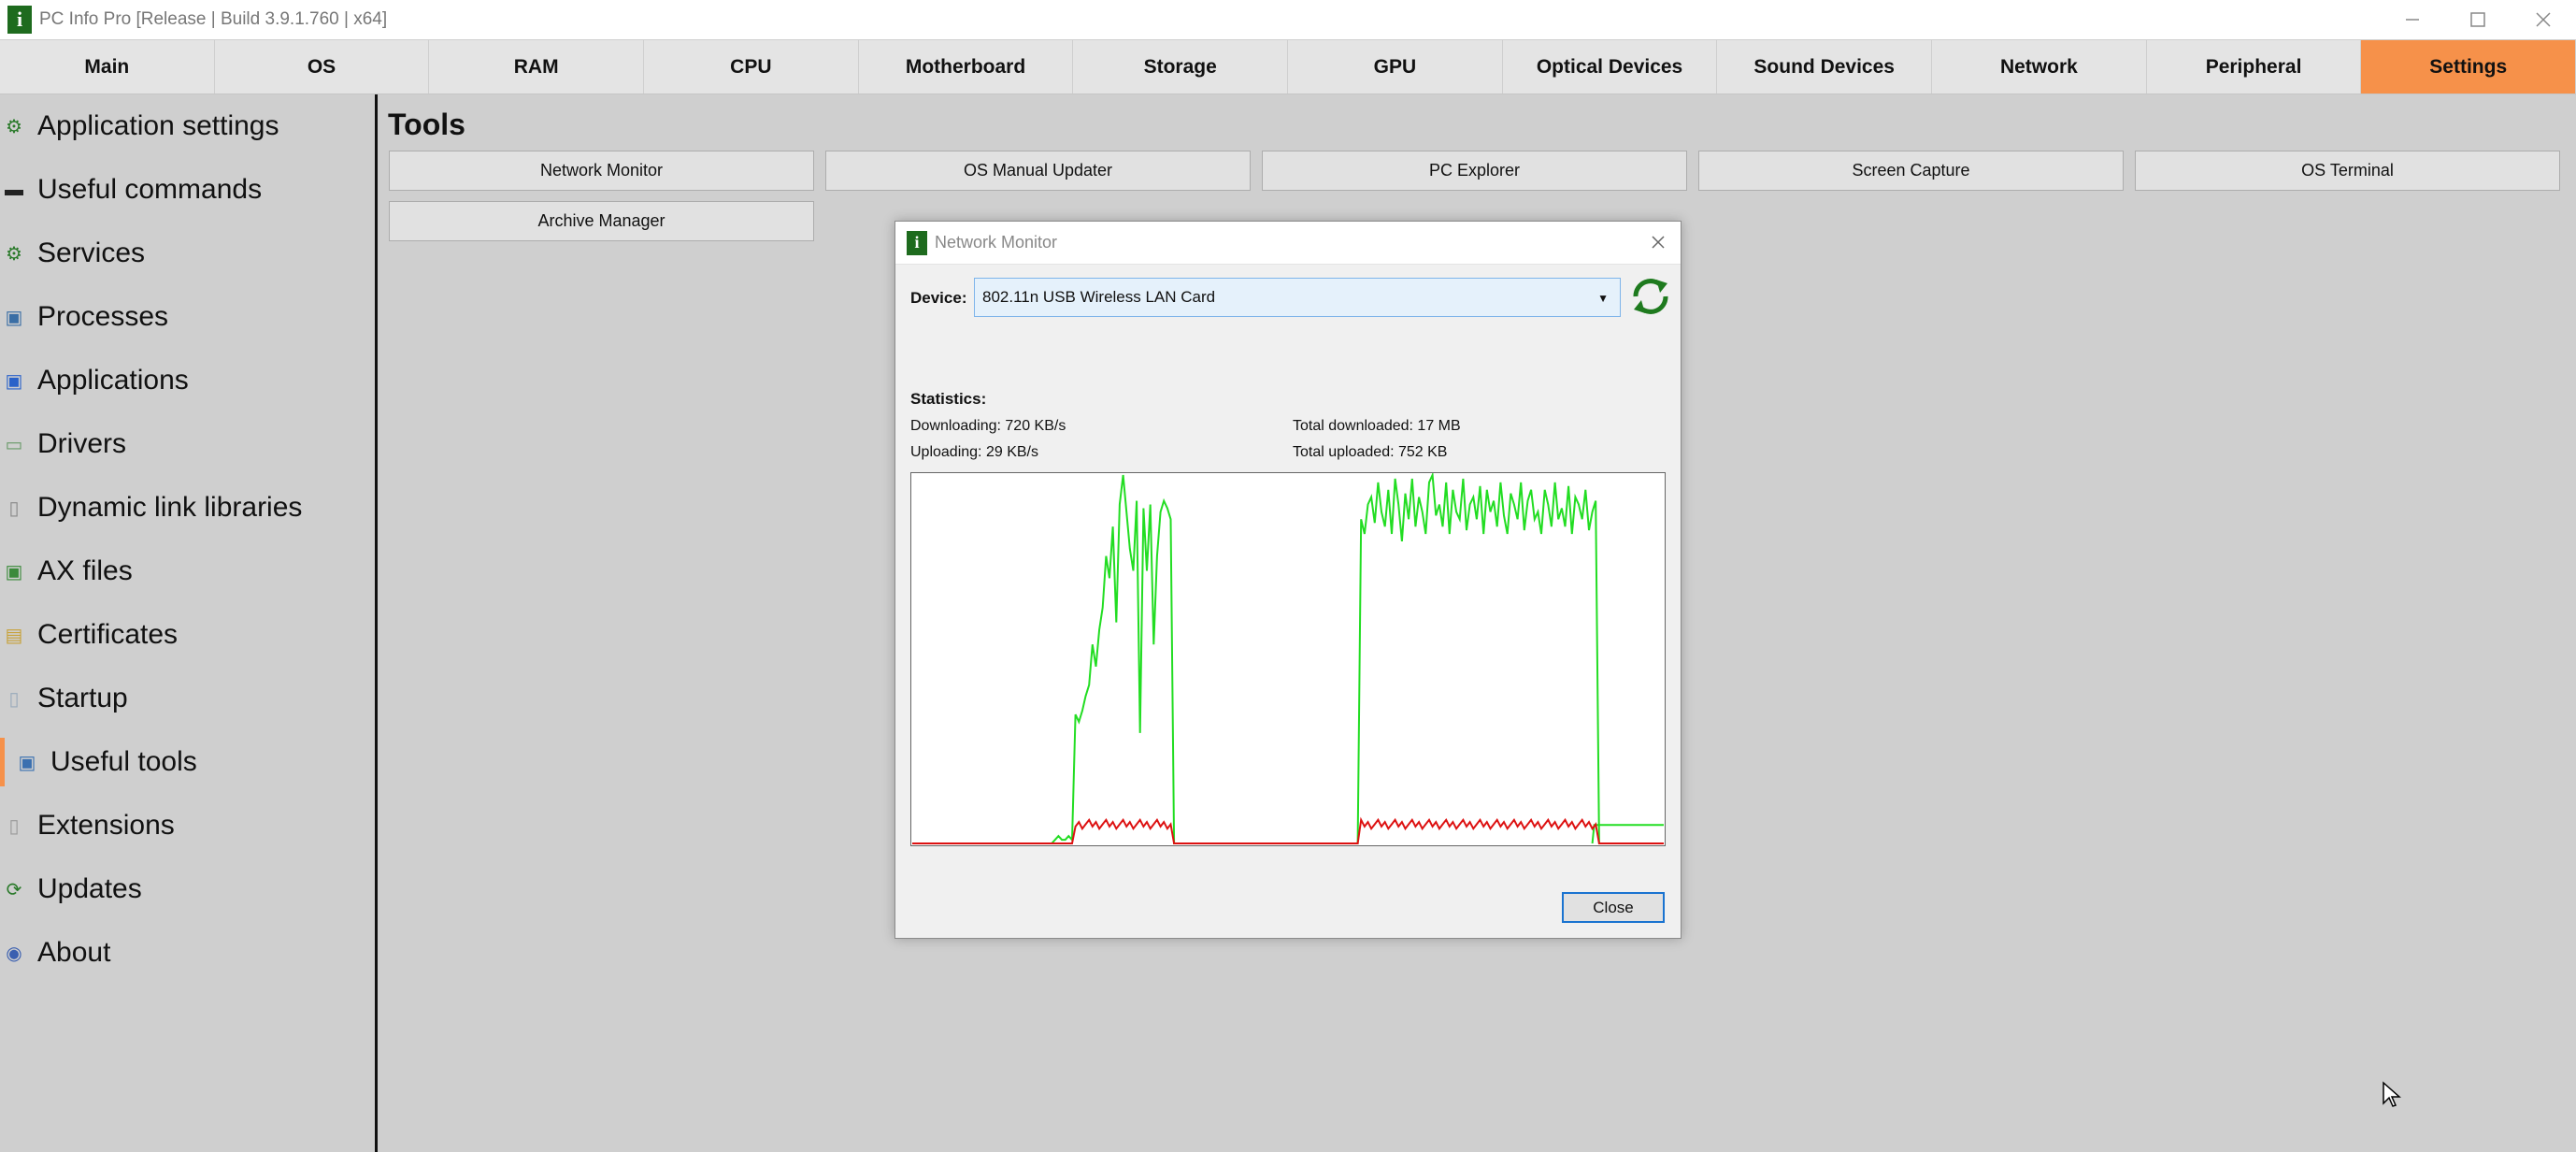 The width and height of the screenshot is (2576, 1152). I want to click on tab-motherboard: Motherboard, so click(966, 67).